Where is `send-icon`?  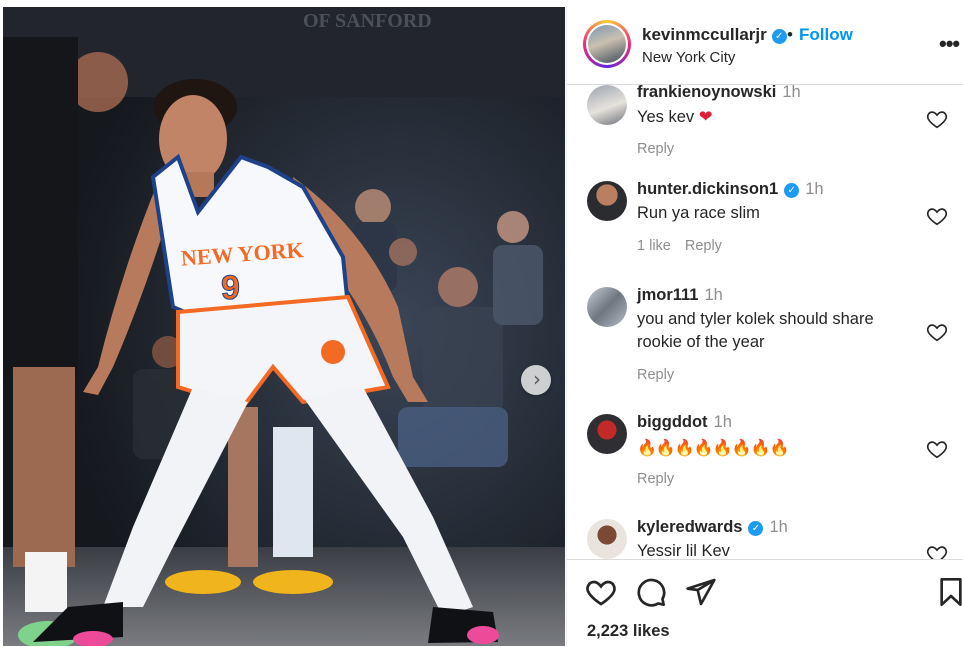 send-icon is located at coordinates (701, 592).